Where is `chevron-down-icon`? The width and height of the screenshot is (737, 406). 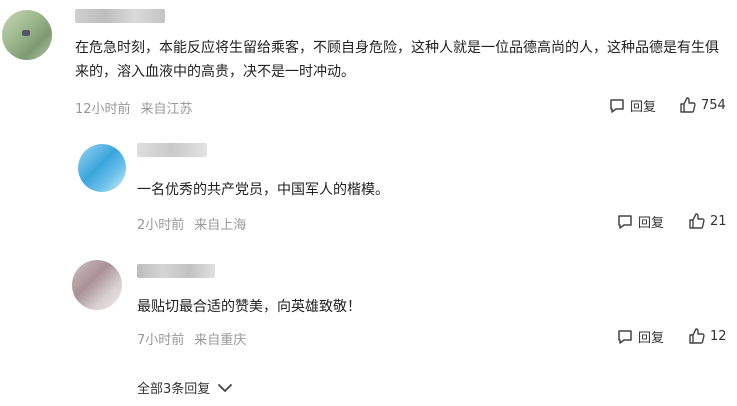 chevron-down-icon is located at coordinates (225, 387).